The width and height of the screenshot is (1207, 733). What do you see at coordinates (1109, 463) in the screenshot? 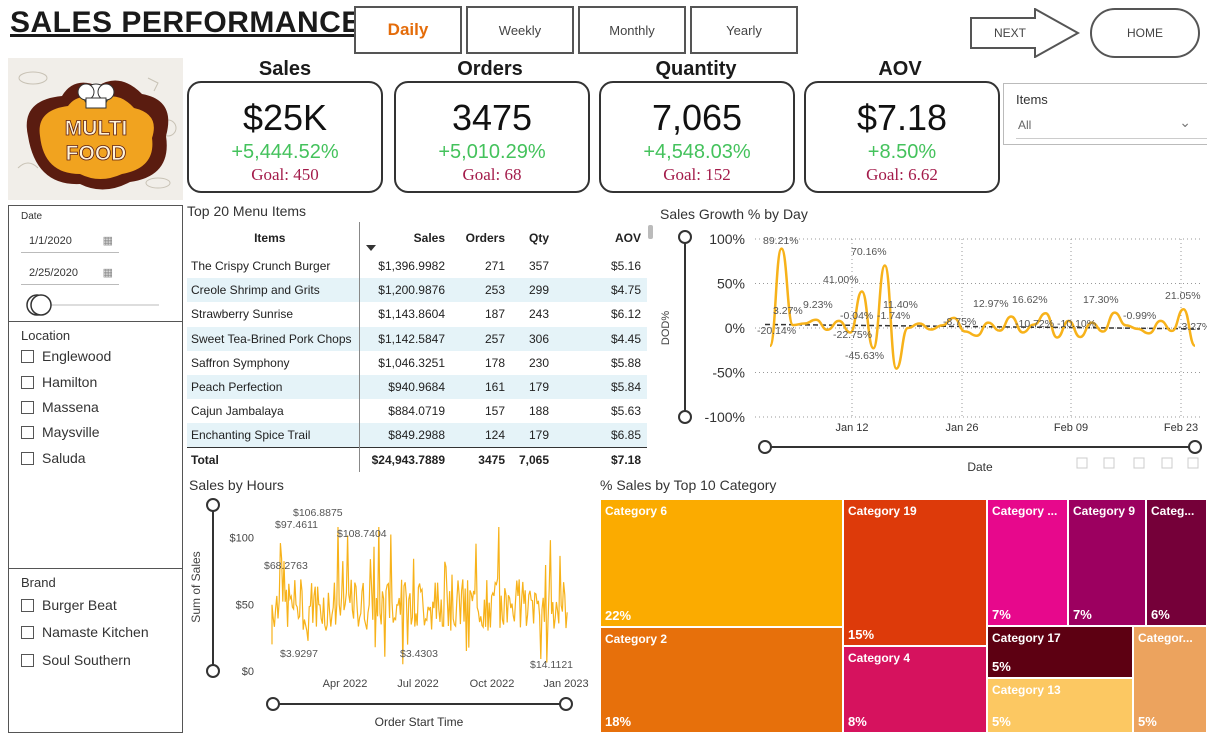
I see `copy-icon` at bounding box center [1109, 463].